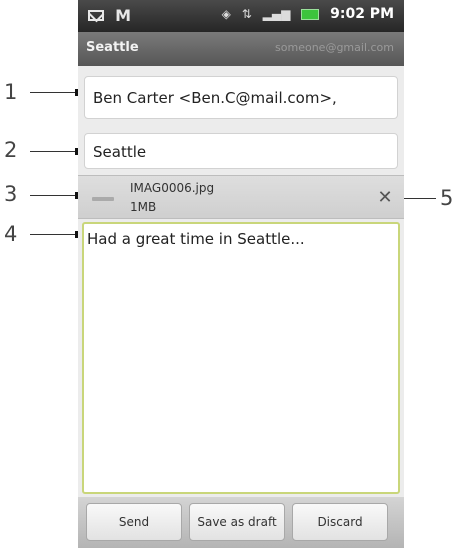  Describe the element at coordinates (237, 522) in the screenshot. I see `save-as-draft-button: Save as draft` at that location.